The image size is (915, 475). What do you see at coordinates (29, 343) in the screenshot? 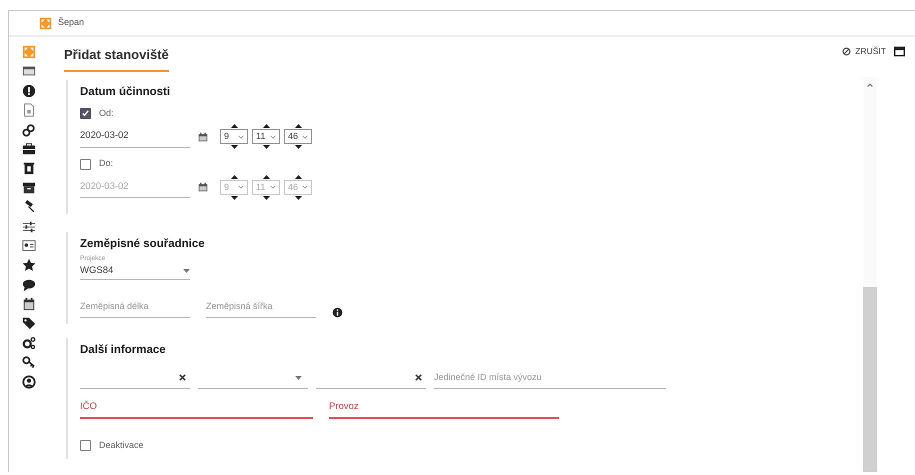
I see `cogs-icon` at bounding box center [29, 343].